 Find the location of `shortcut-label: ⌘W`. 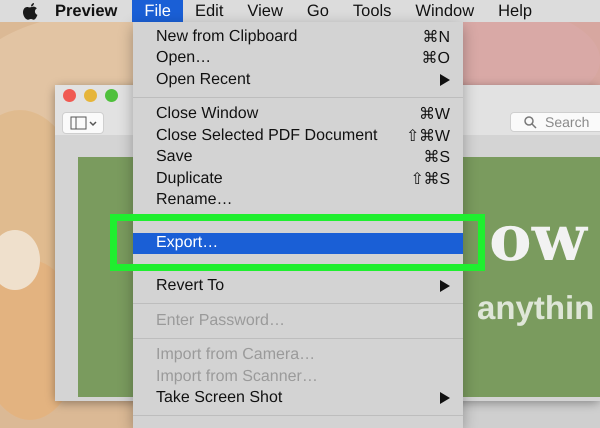

shortcut-label: ⌘W is located at coordinates (434, 114).